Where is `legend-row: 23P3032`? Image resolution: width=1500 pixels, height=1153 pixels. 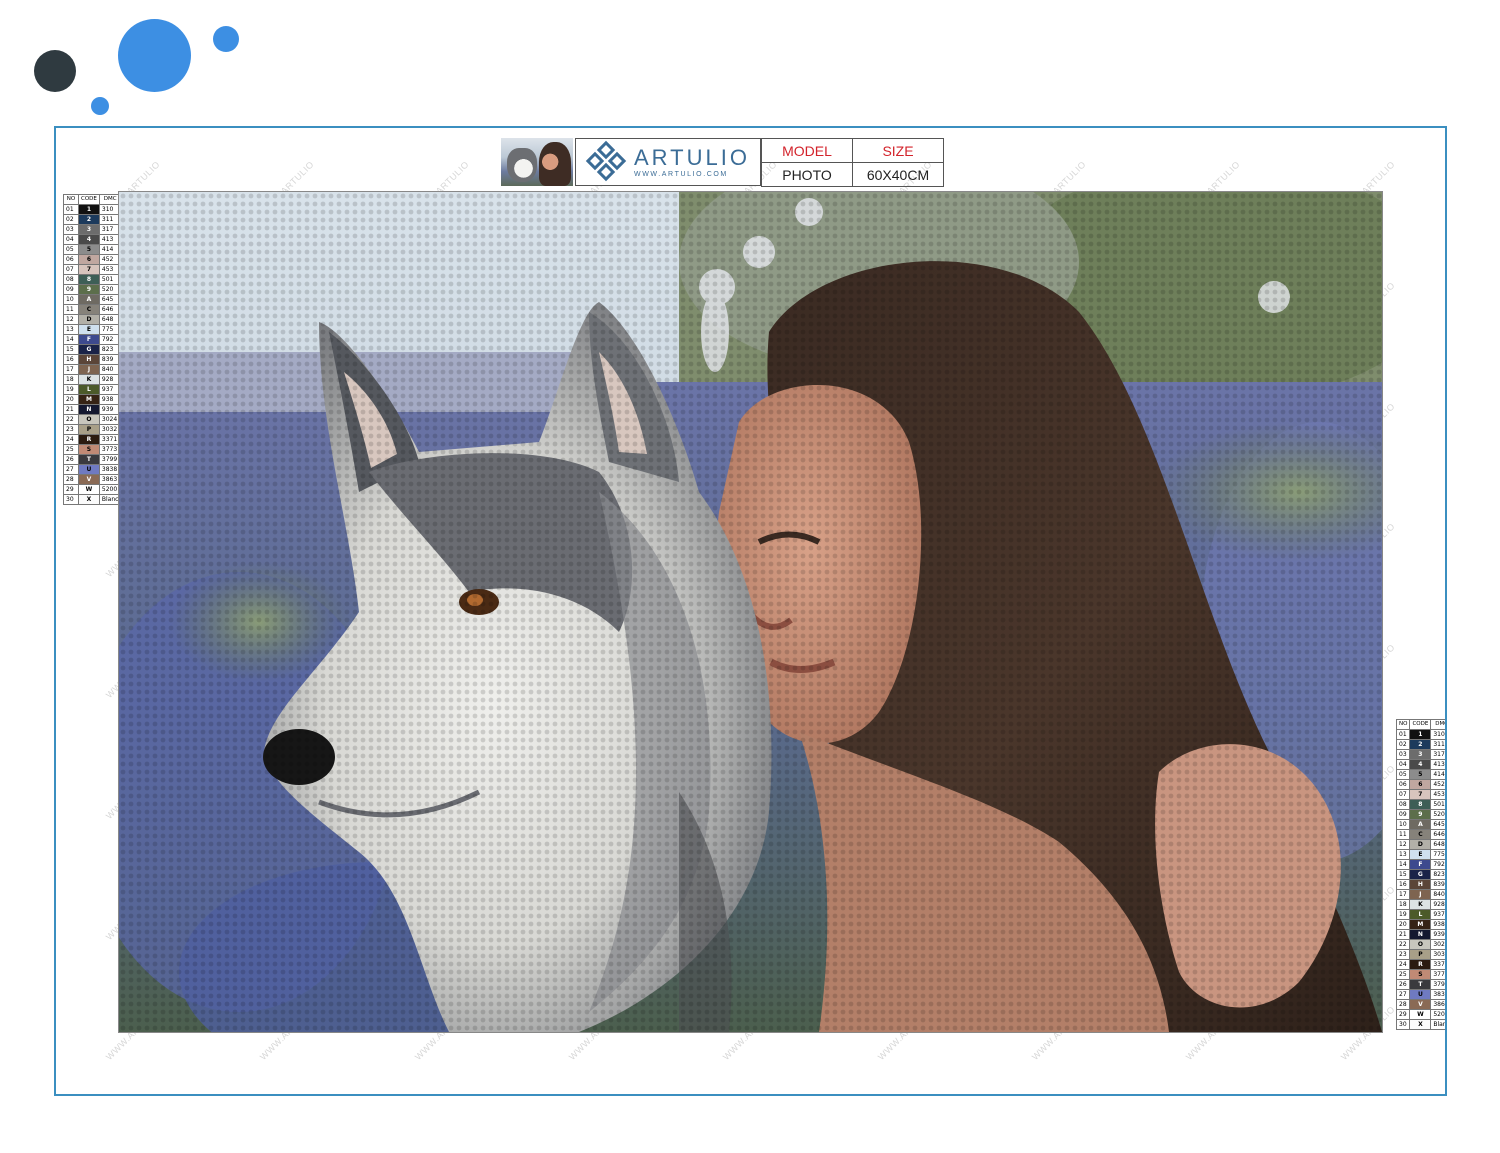
legend-row: 23P3032 is located at coordinates (1420, 954).